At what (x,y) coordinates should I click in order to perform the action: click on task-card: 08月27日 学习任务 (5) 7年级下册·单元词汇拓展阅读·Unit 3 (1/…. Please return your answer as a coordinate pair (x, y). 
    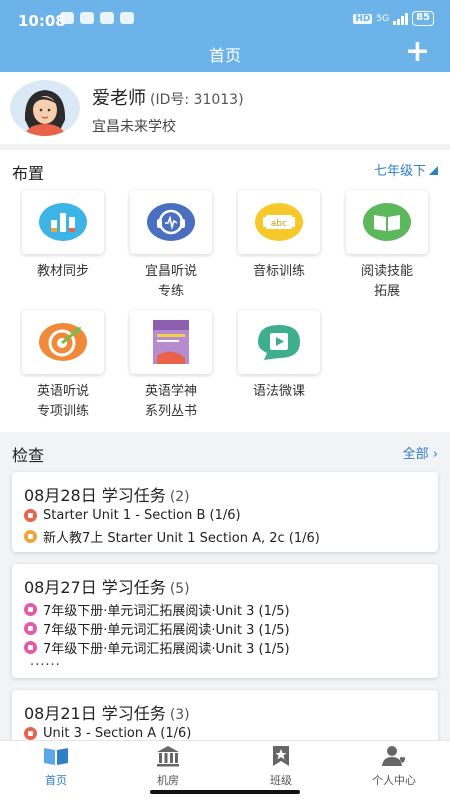
    Looking at the image, I should click on (225, 621).